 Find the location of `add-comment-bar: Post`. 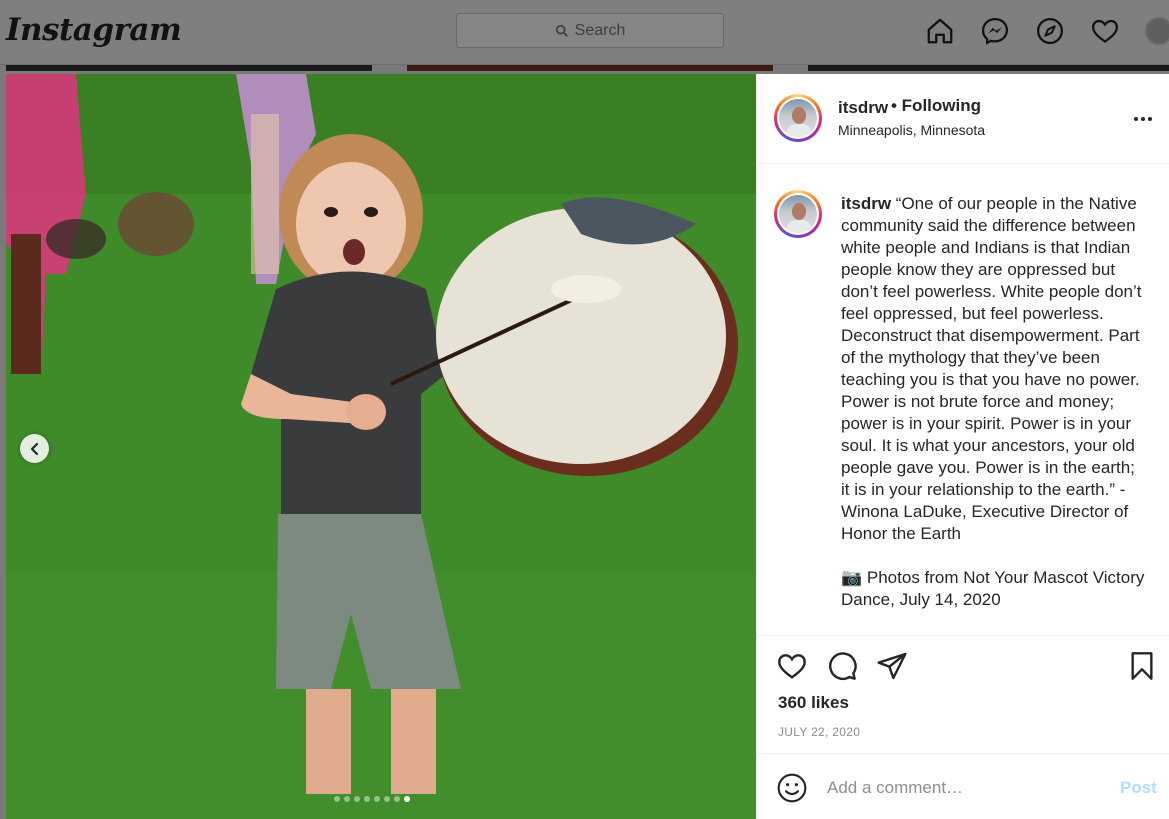

add-comment-bar: Post is located at coordinates (963, 786).